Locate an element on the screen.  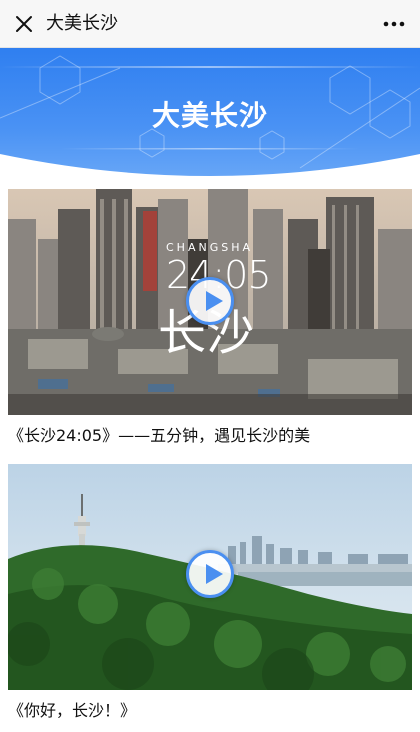
banner-title: 大美长沙 is located at coordinates (209, 115).